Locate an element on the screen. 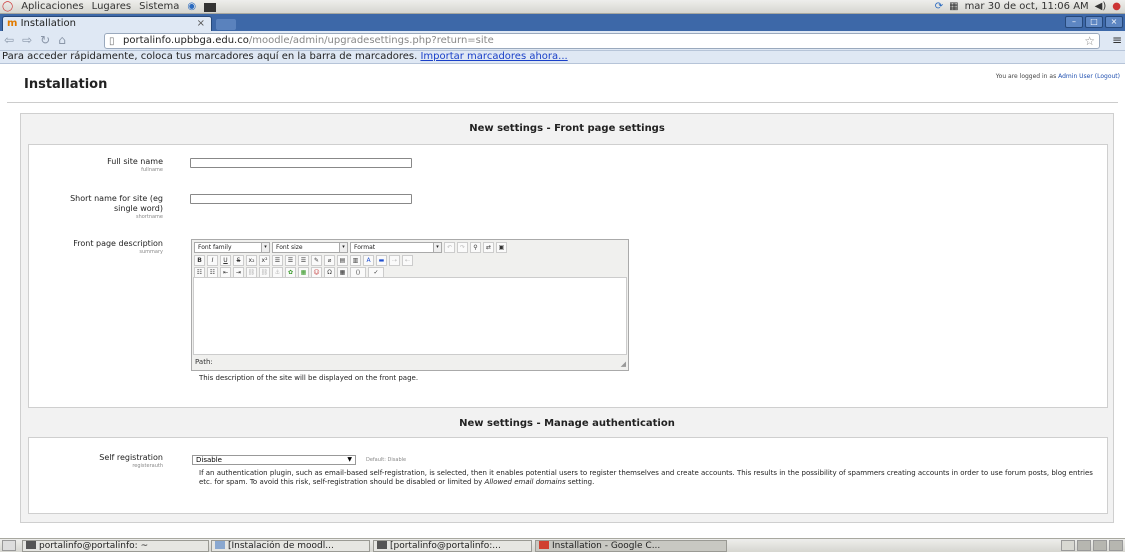 This screenshot has height=552, width=1125. summary-key: summary is located at coordinates (151, 252).